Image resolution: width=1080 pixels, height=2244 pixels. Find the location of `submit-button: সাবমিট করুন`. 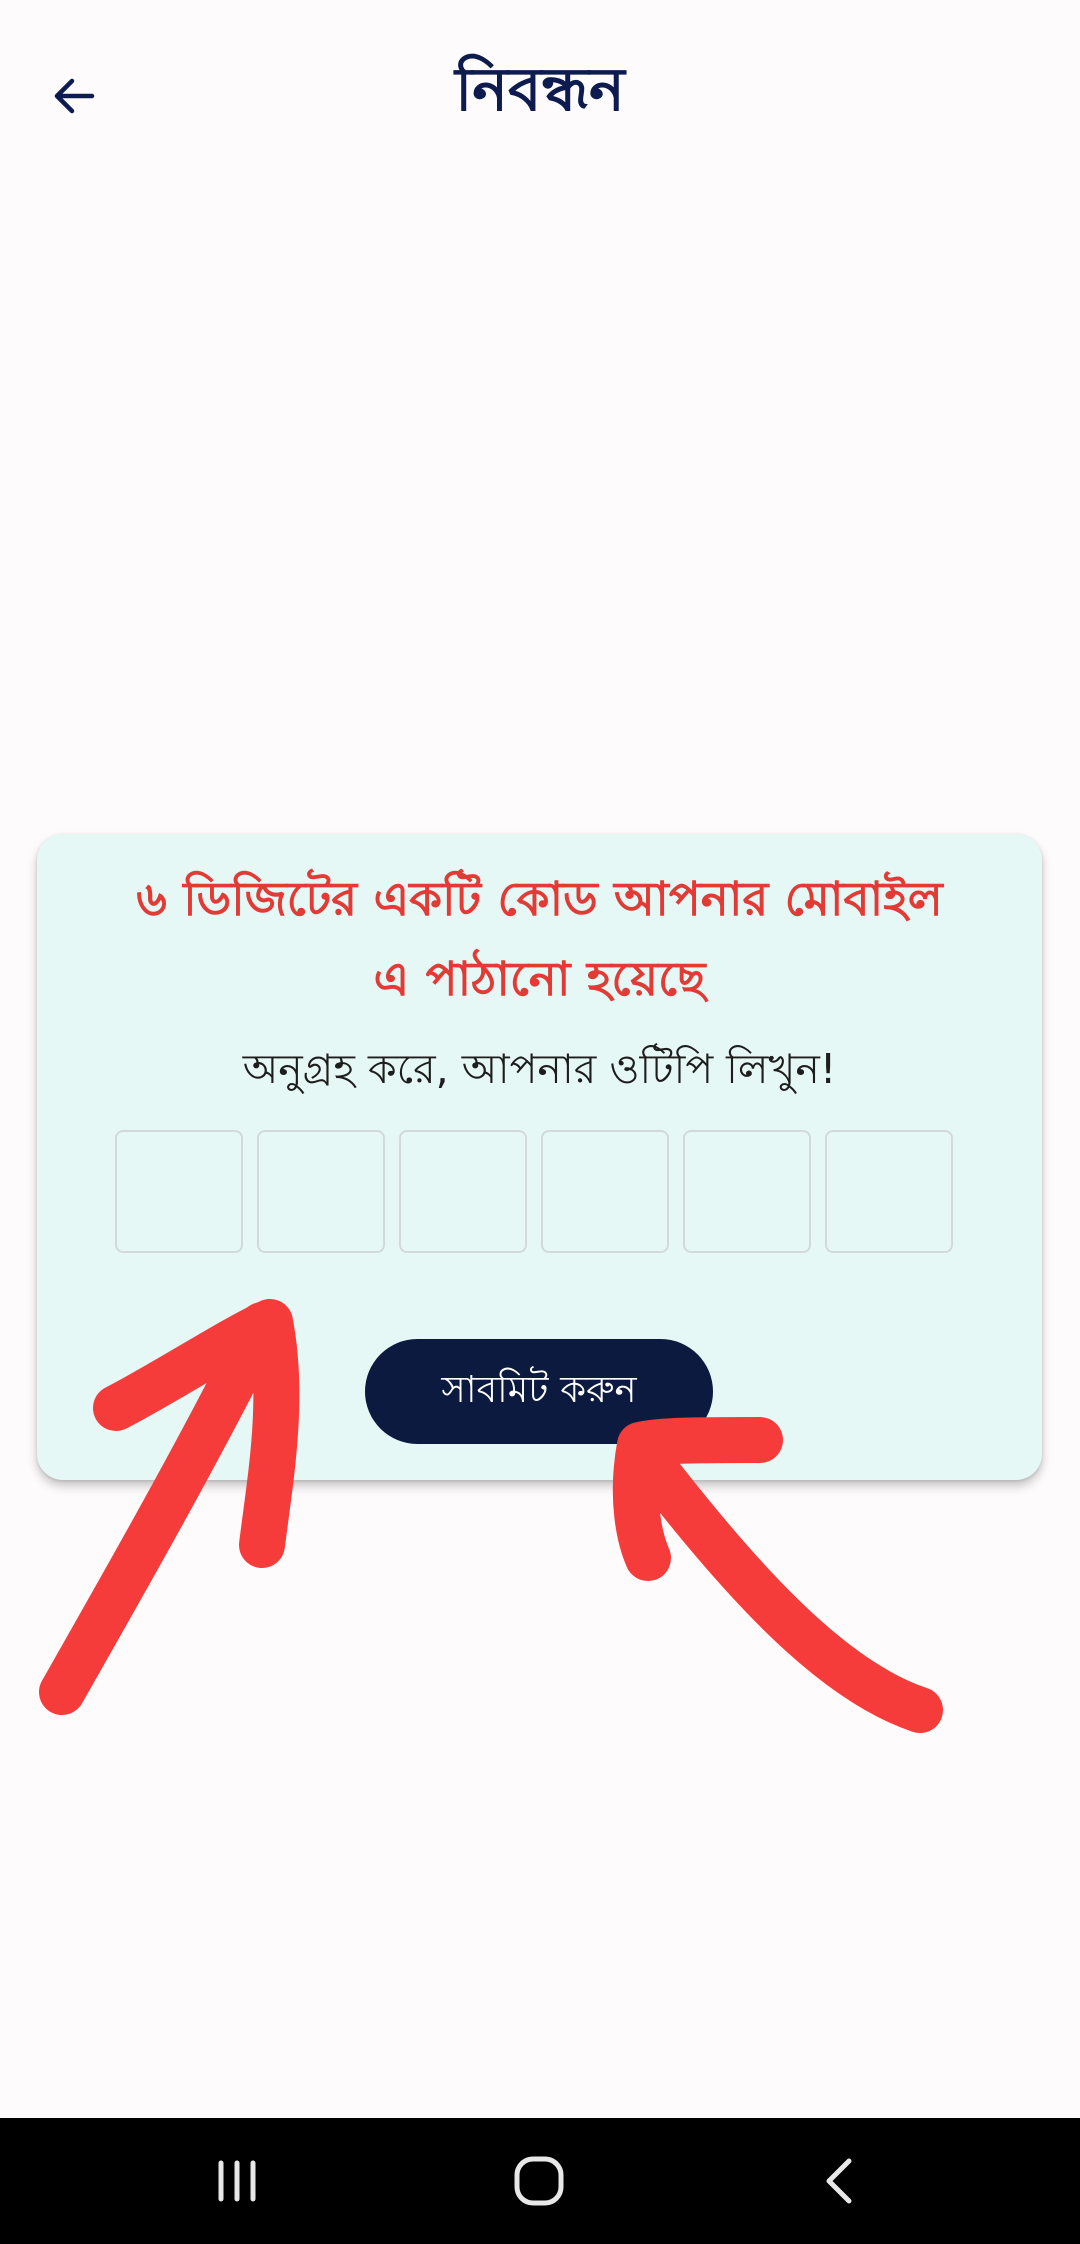

submit-button: সাবমিট করুন is located at coordinates (539, 1391).